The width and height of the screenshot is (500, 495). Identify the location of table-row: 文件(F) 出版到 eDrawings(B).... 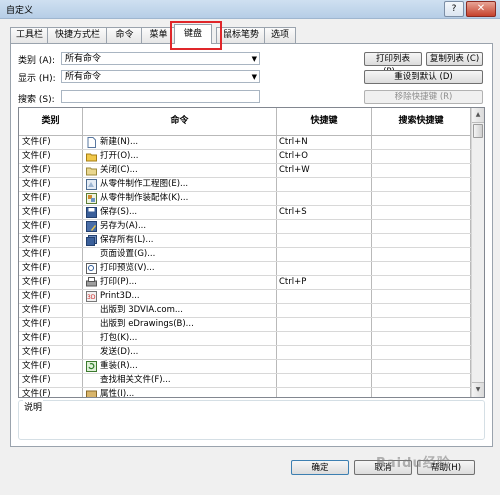
(245, 325).